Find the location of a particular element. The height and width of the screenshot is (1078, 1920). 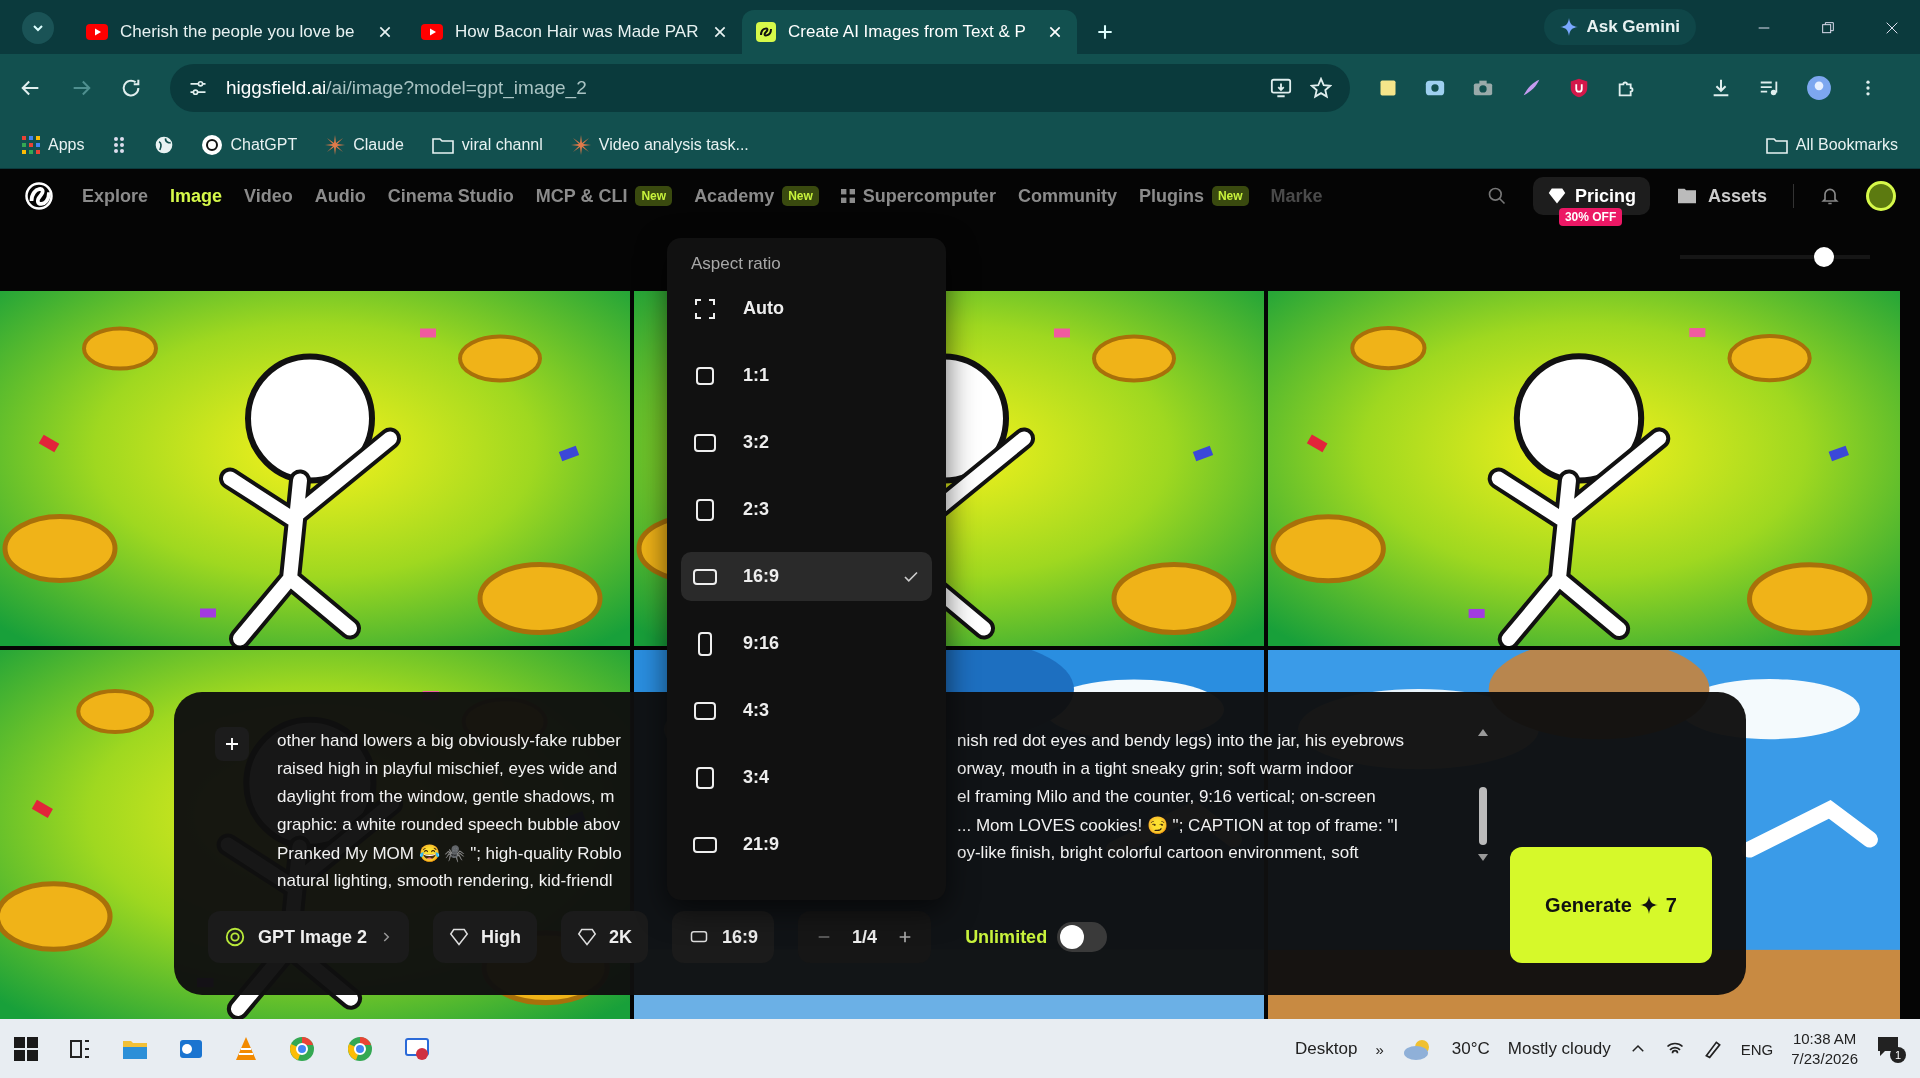

bookmark: ChatGPT is located at coordinates (250, 145).